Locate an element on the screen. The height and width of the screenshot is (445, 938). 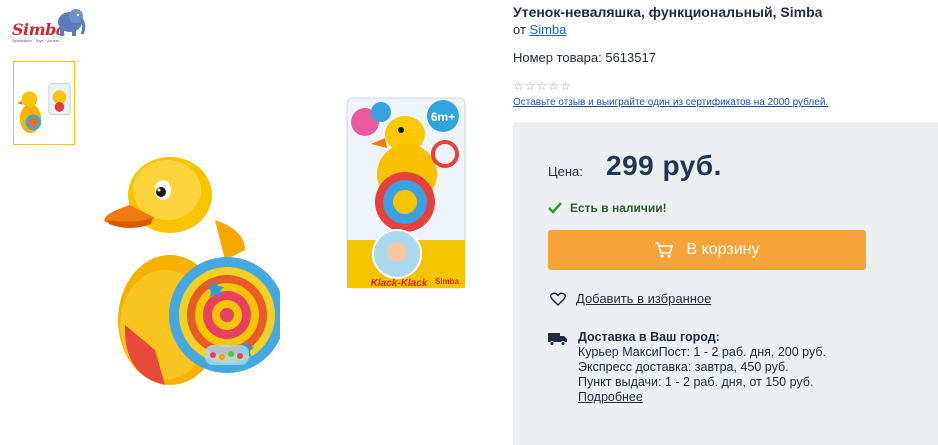
heart-icon is located at coordinates (558, 299).